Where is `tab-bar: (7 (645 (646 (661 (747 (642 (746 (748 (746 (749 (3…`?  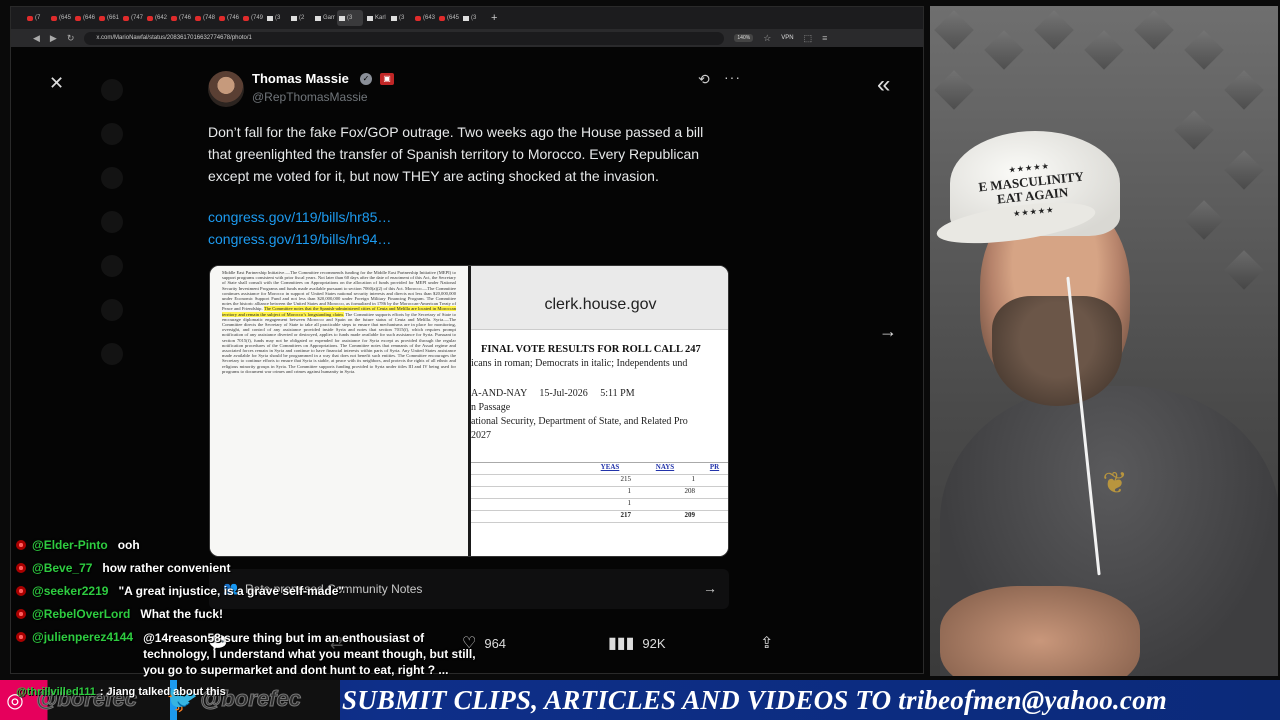 tab-bar: (7 (645 (646 (661 (747 (642 (746 (748 (746 (749 (3… is located at coordinates (467, 18).